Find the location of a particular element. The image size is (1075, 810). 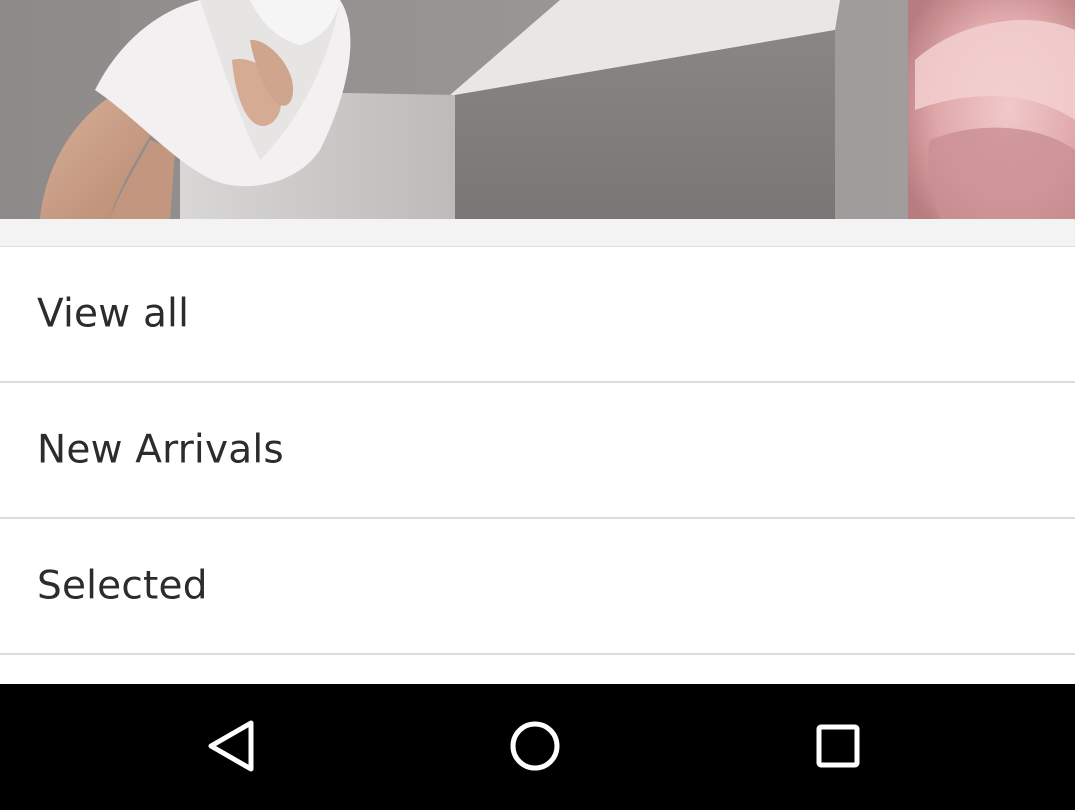

back-button is located at coordinates (233, 746).